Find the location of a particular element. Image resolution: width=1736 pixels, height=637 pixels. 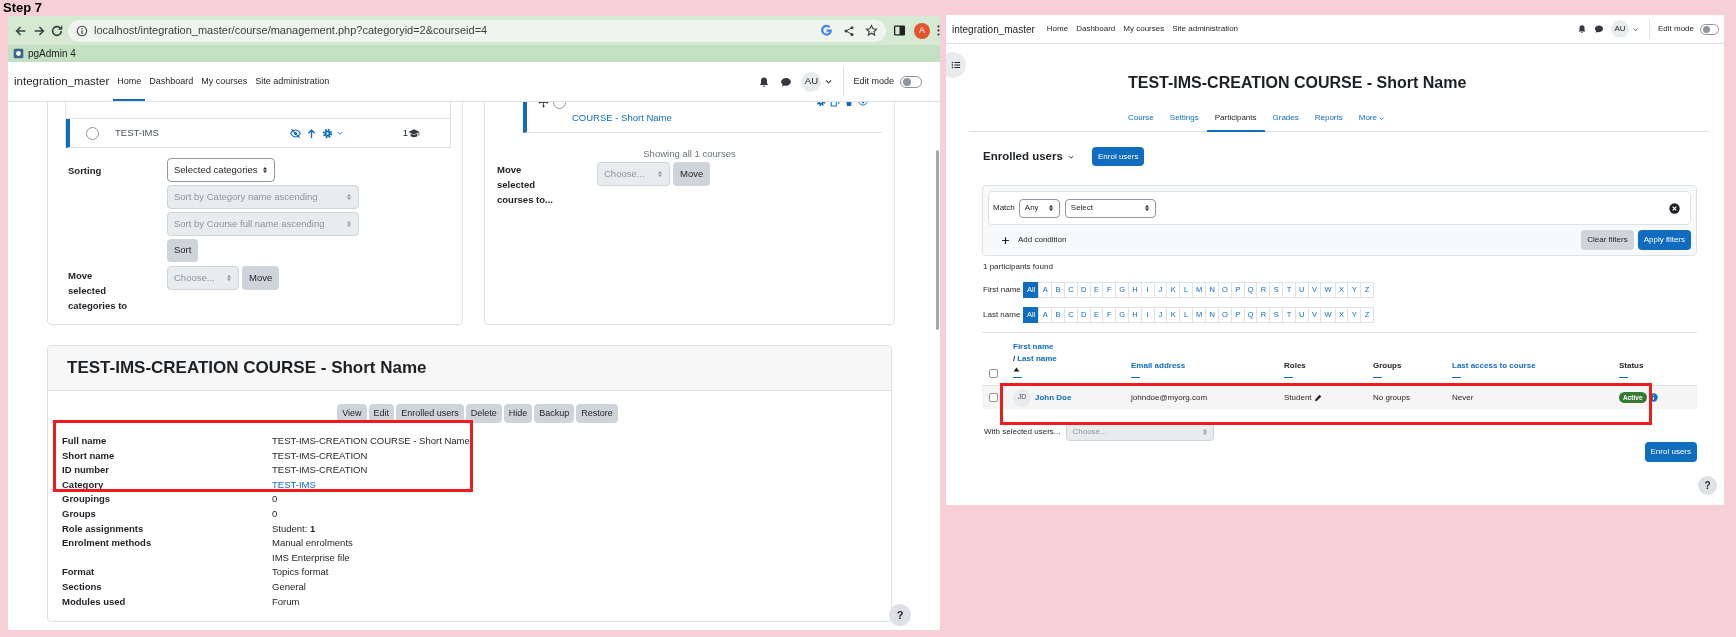

field-value: Manual enrolments is located at coordinates (312, 543).